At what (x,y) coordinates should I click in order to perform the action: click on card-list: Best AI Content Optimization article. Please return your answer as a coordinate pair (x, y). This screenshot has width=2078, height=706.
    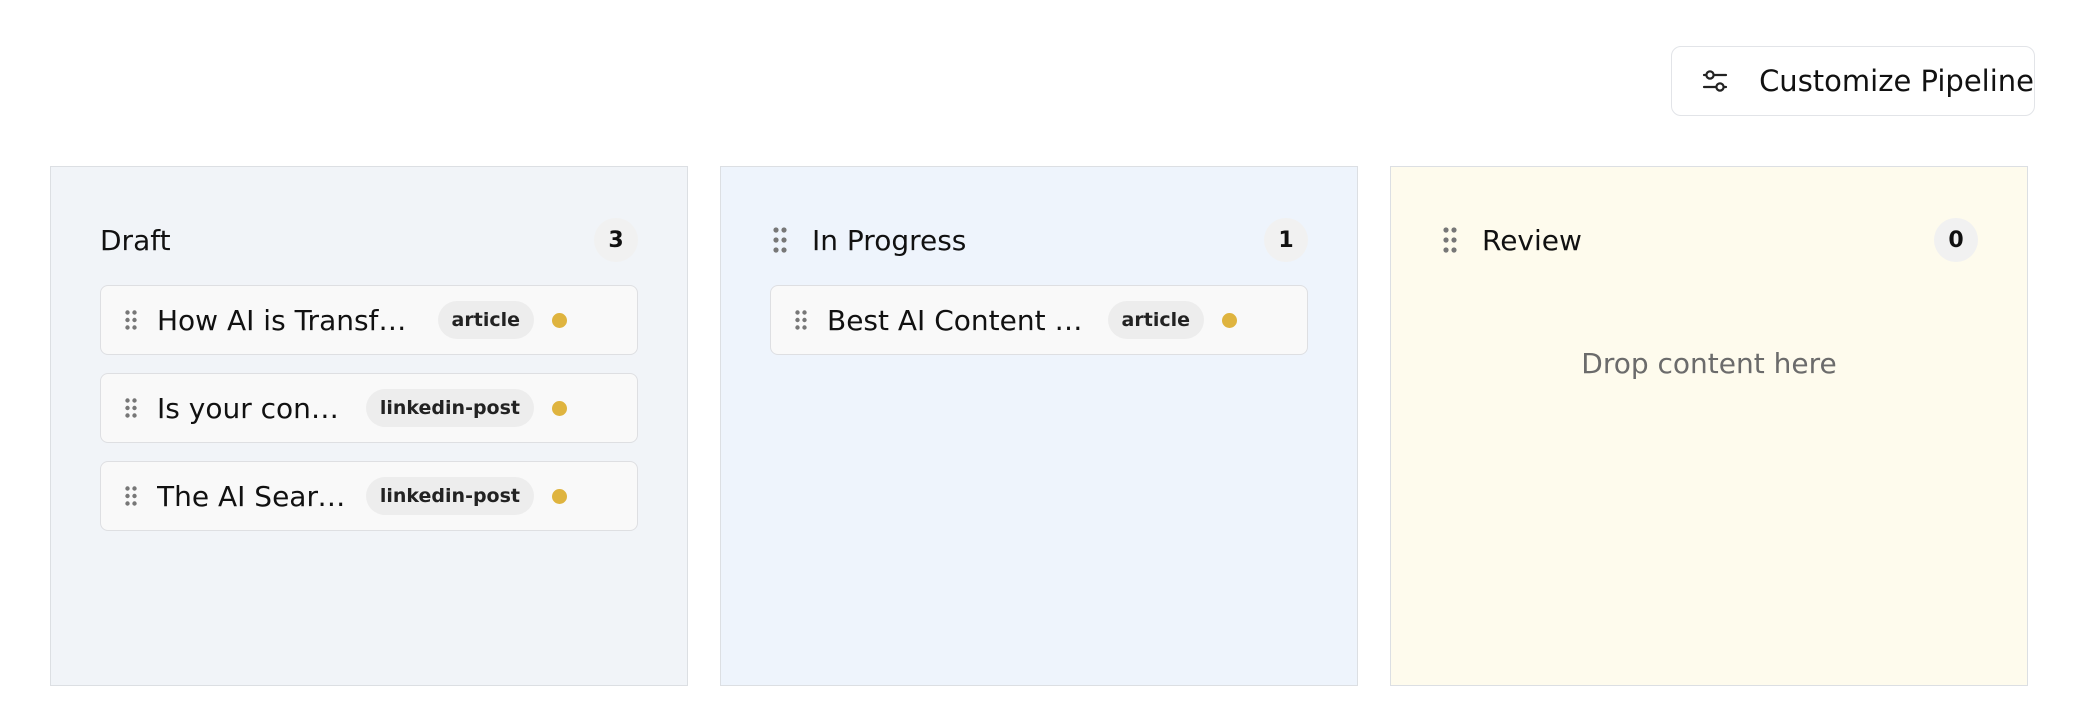
    Looking at the image, I should click on (1039, 329).